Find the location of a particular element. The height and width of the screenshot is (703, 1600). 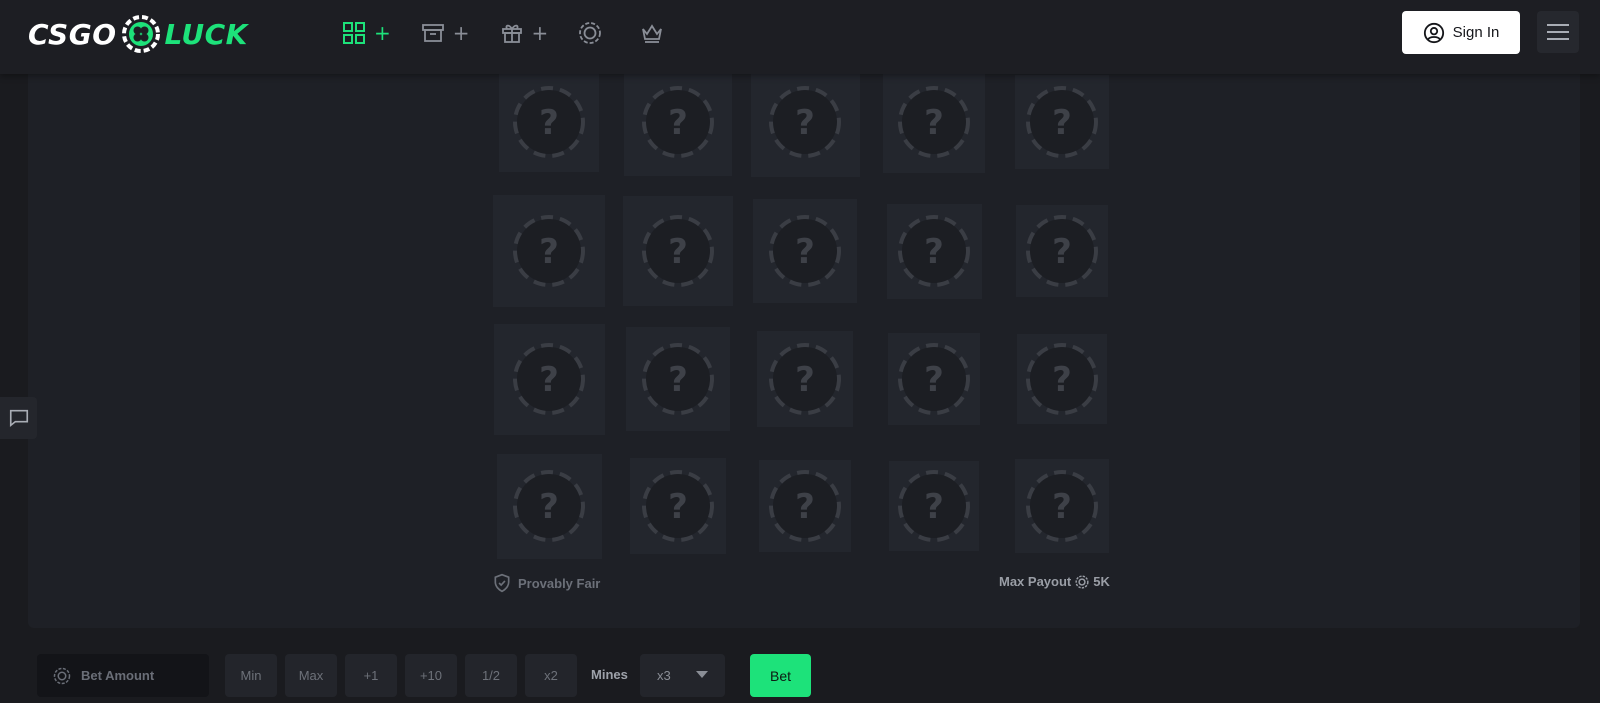

gift-icon is located at coordinates (511, 33).